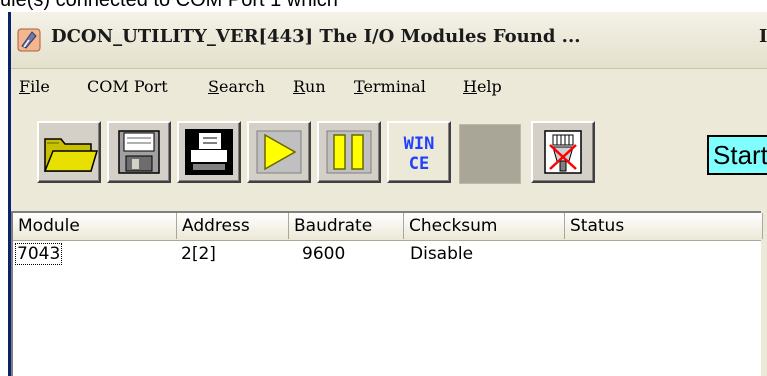  I want to click on menu-com-port: COM Port, so click(127, 86).